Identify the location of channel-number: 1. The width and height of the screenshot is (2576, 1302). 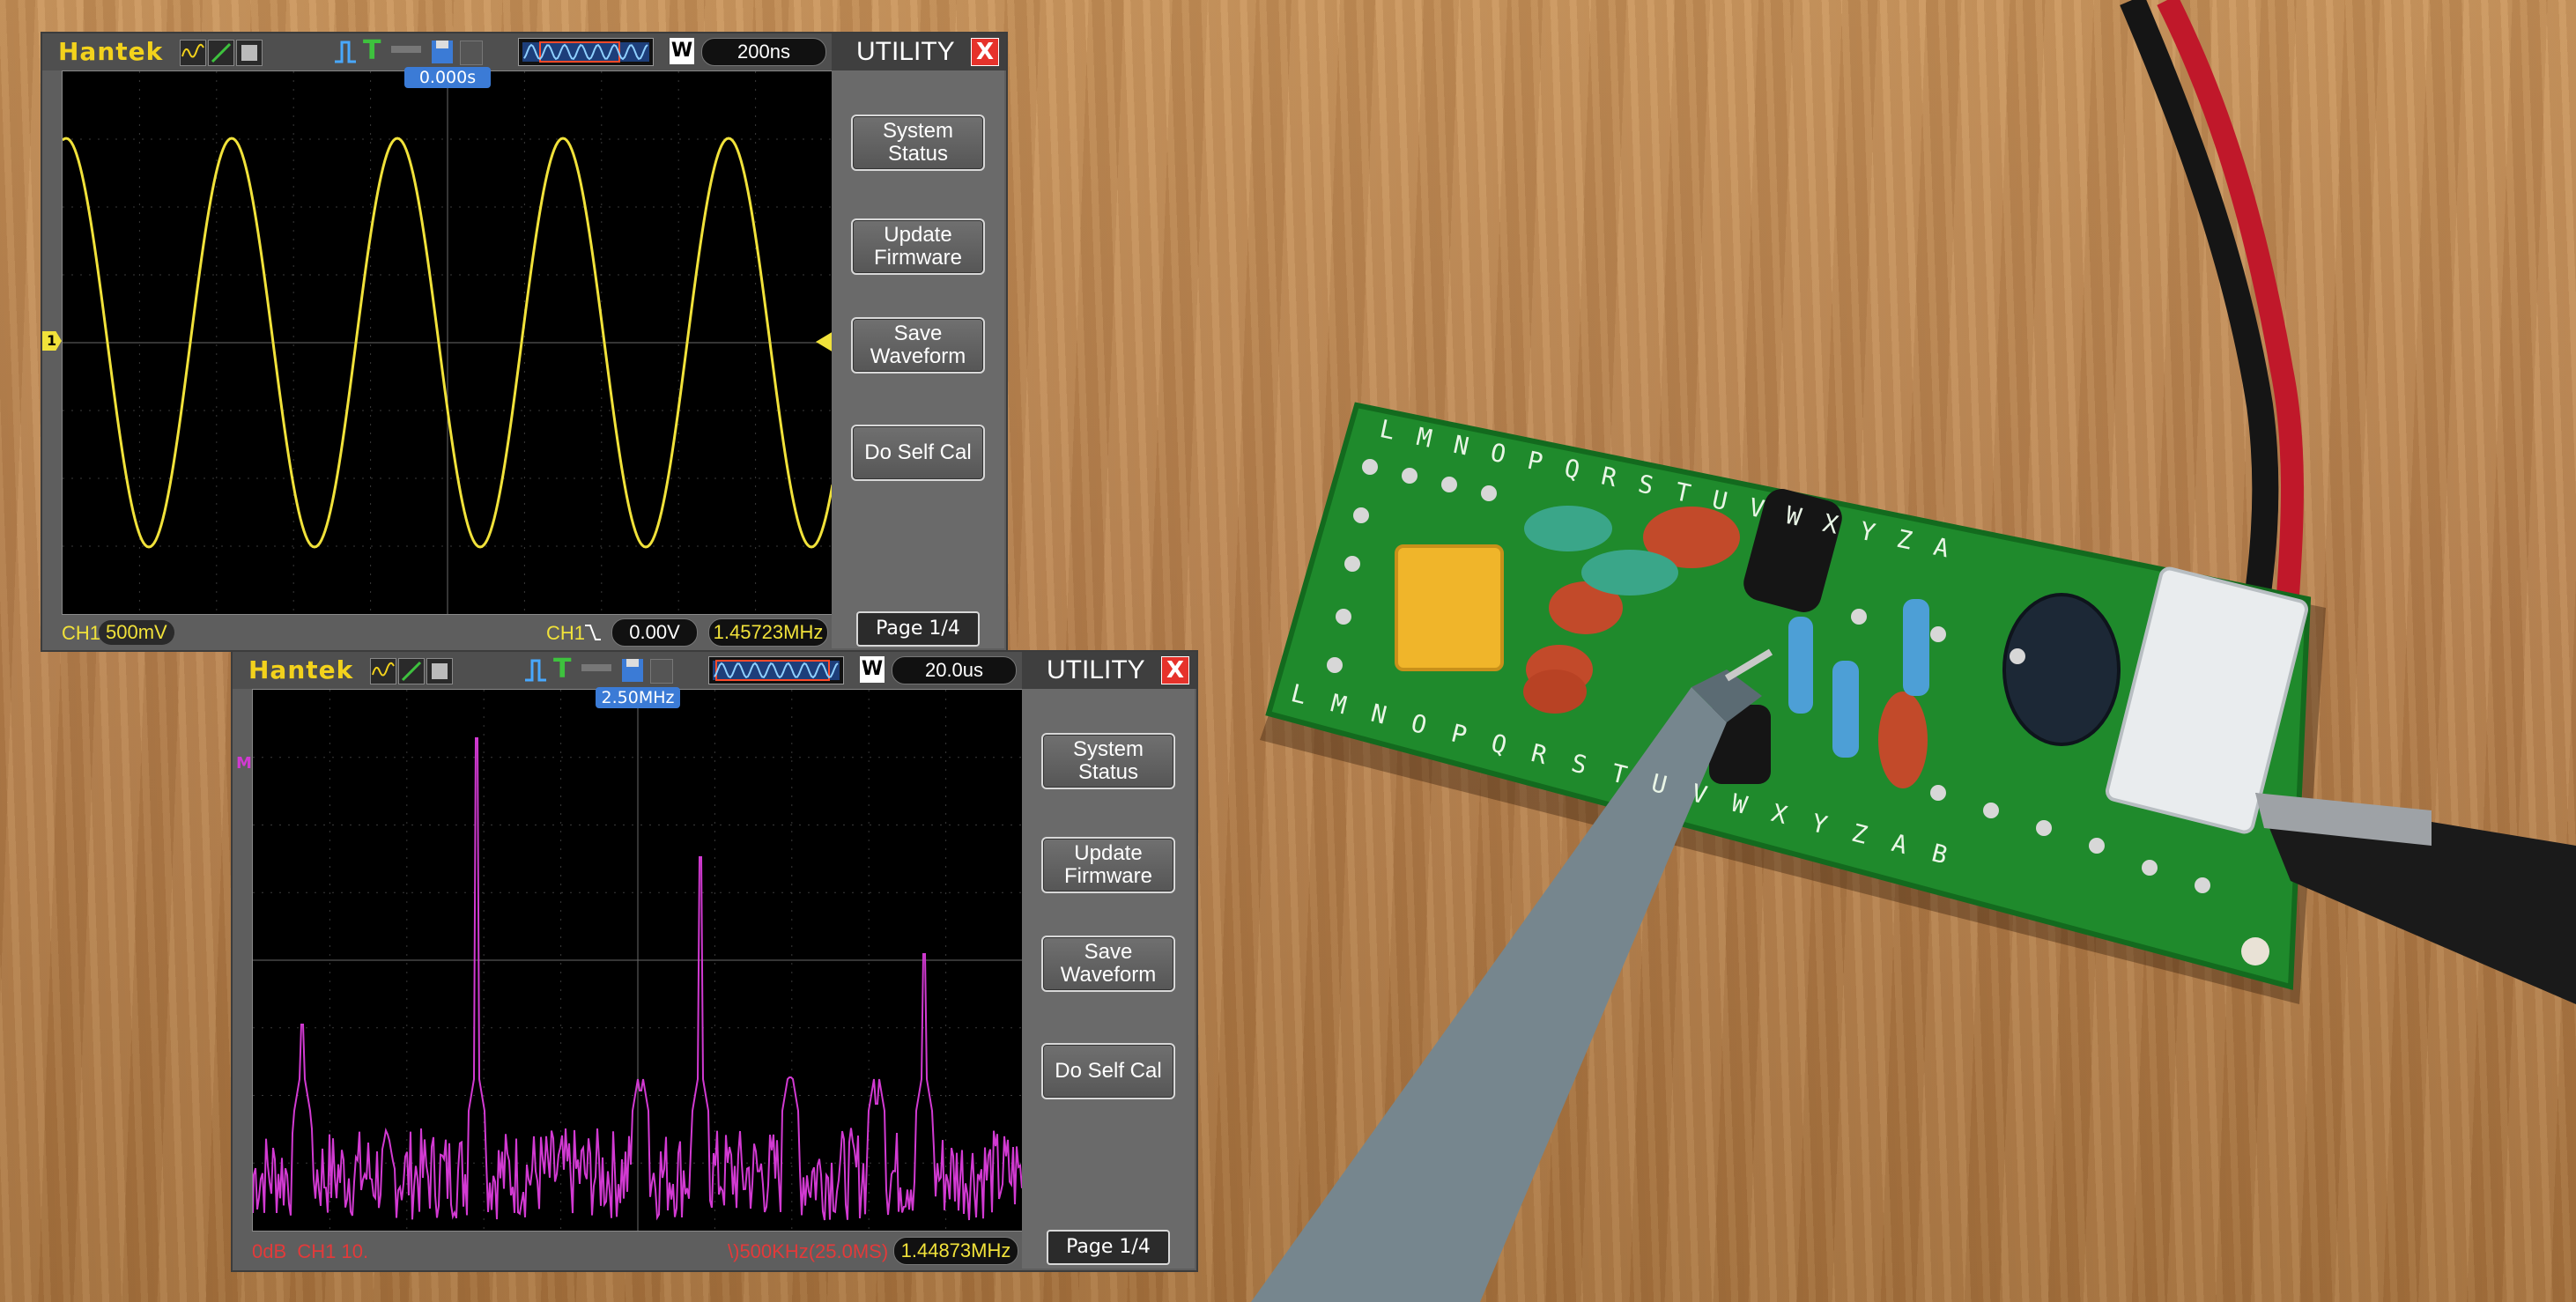
(52, 340).